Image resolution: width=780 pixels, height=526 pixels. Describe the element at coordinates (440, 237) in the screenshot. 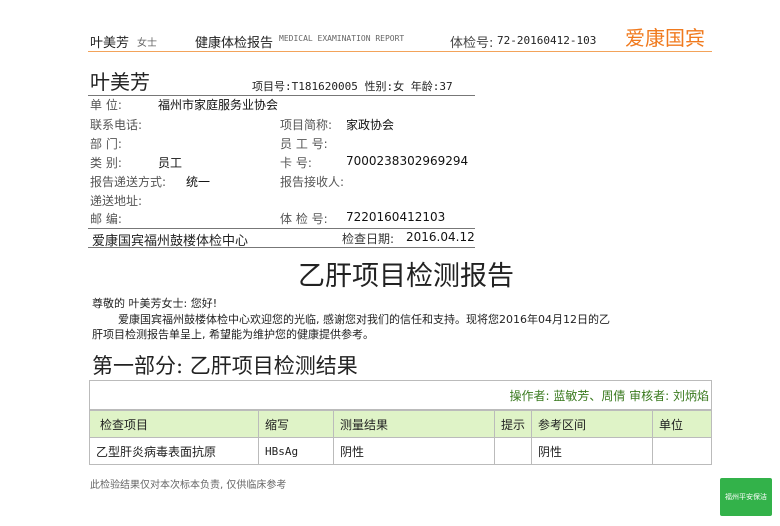

I see `check-date-value: 2016.04.12` at that location.